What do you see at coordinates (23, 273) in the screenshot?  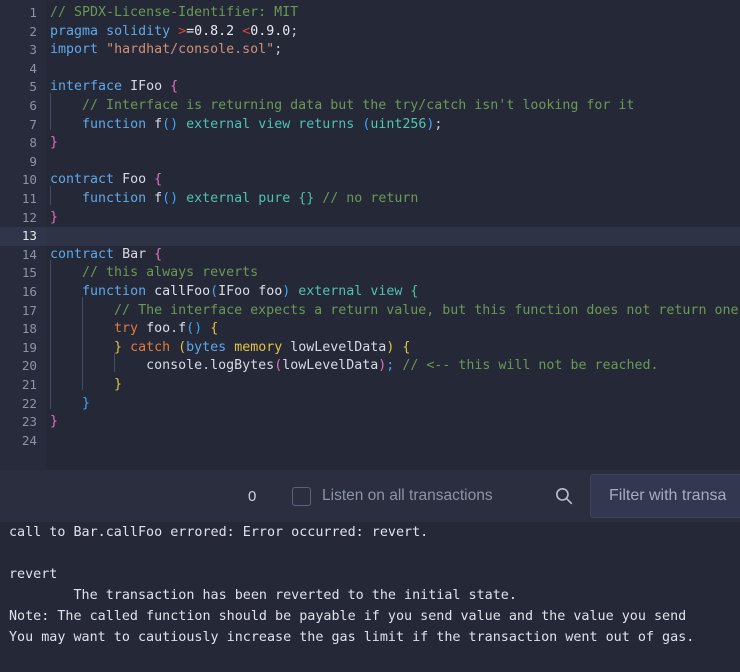 I see `line-number: 15` at bounding box center [23, 273].